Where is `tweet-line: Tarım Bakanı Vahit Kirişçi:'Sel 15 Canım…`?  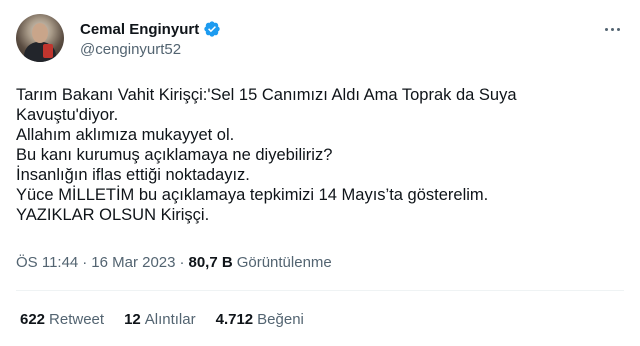 tweet-line: Tarım Bakanı Vahit Kirişçi:'Sel 15 Canım… is located at coordinates (266, 95).